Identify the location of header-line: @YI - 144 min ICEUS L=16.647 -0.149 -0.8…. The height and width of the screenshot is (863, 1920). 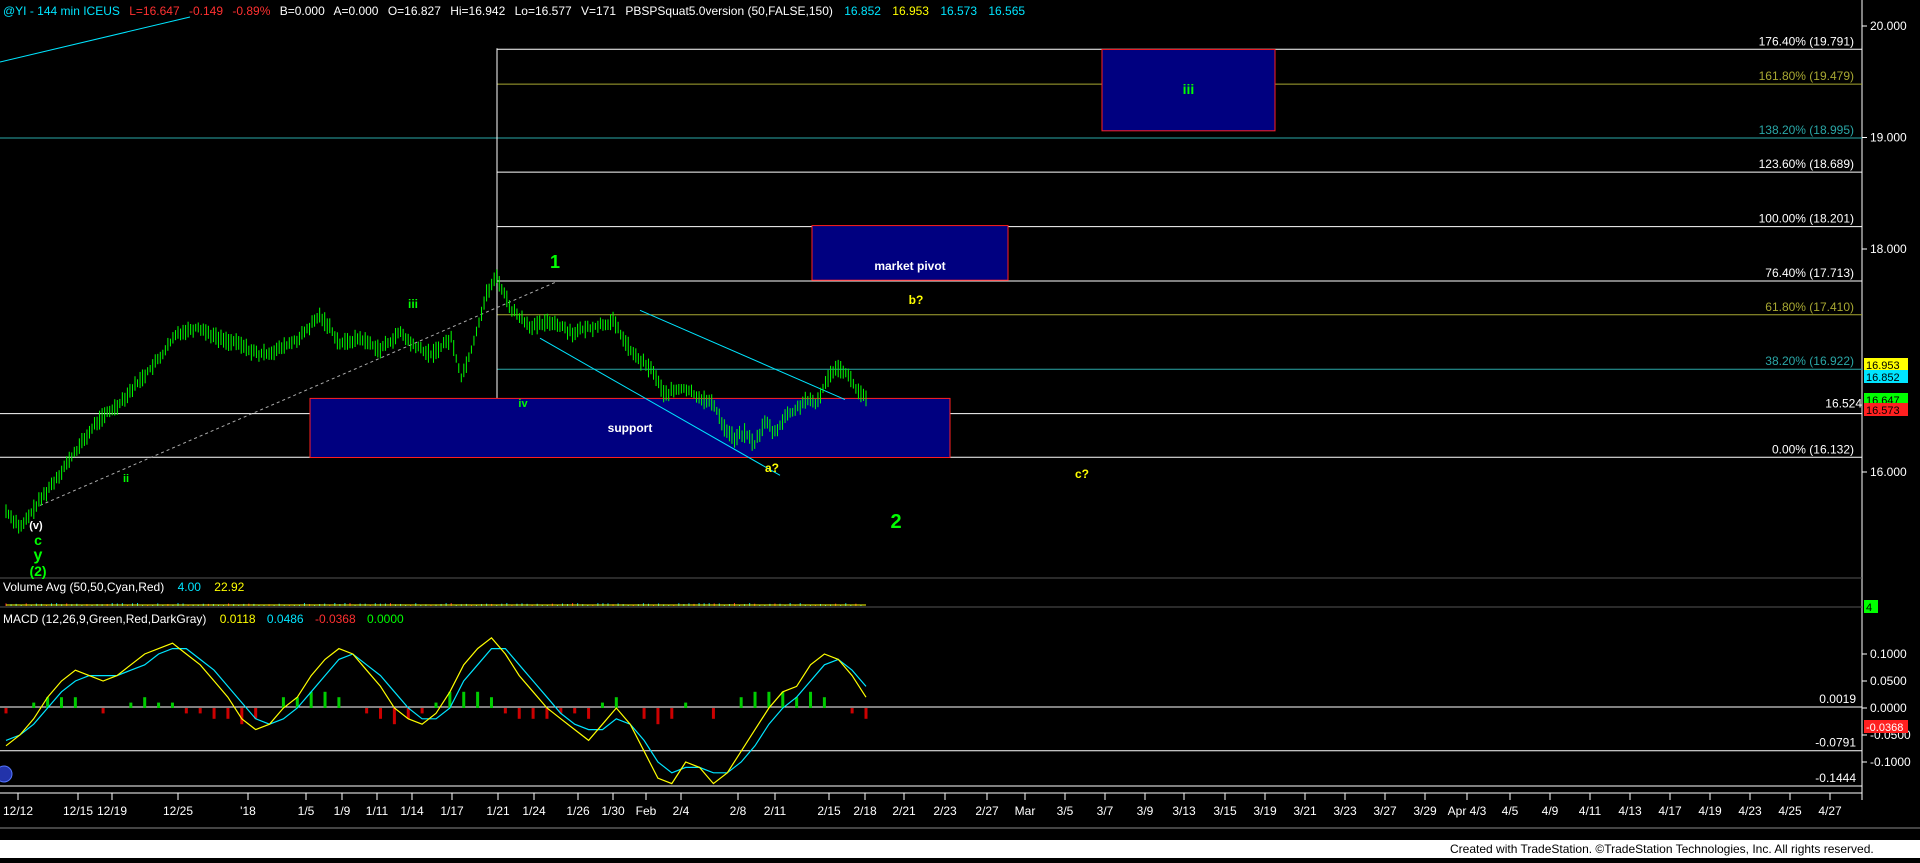
(514, 11).